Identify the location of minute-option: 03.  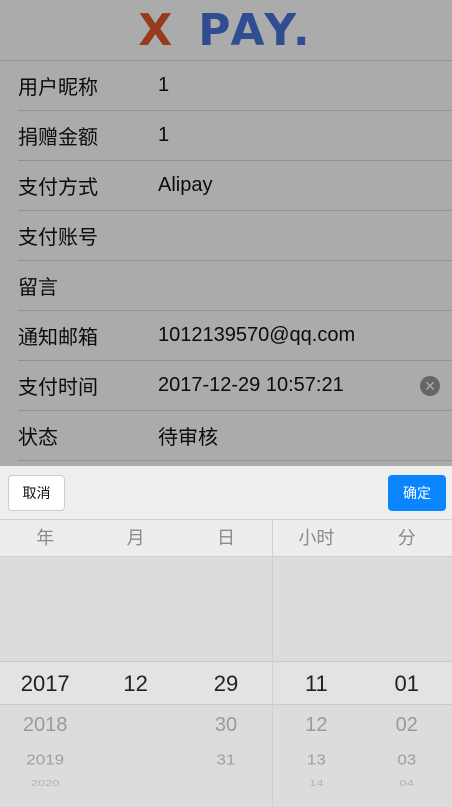
(407, 760).